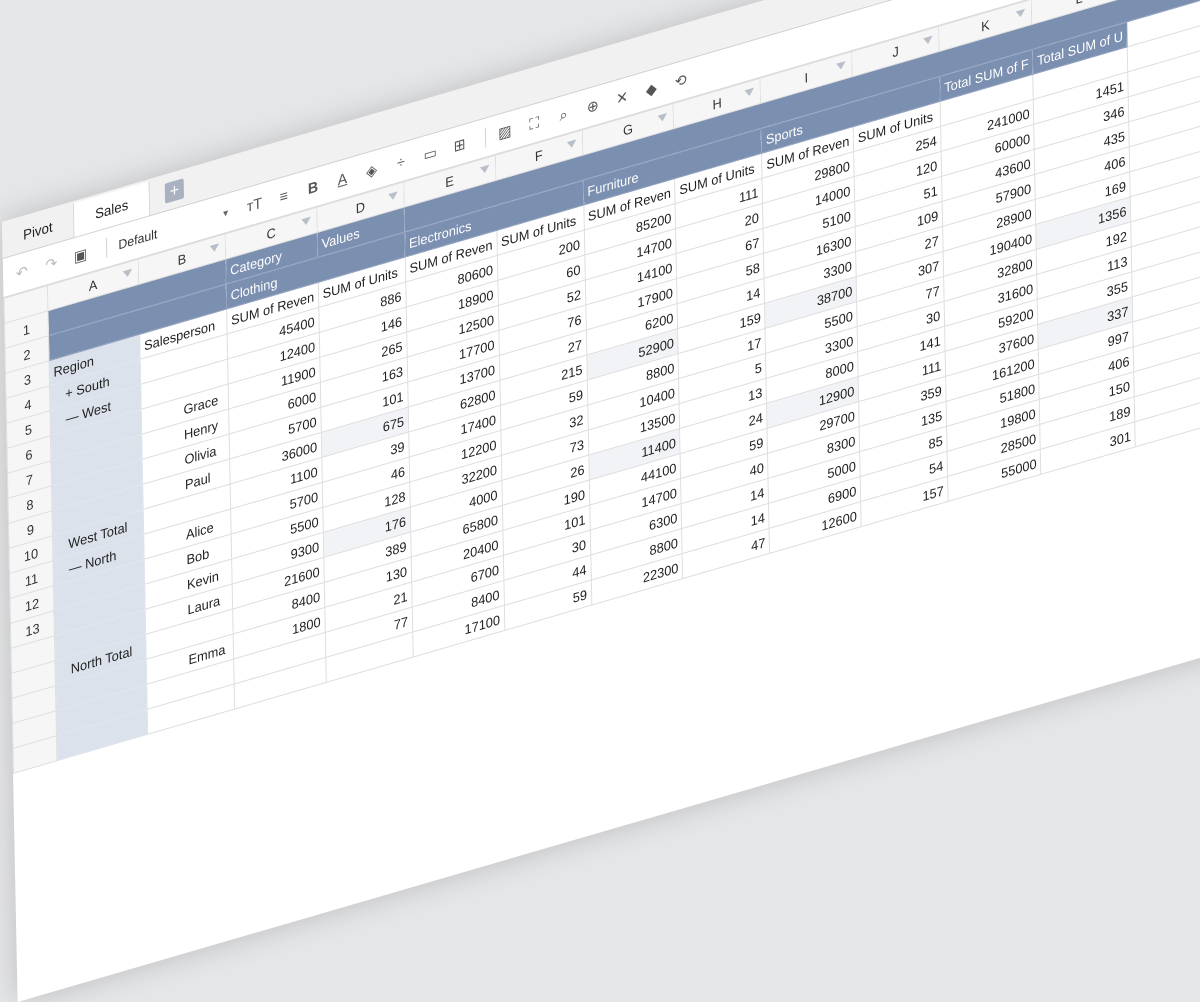 This screenshot has height=1002, width=1200. What do you see at coordinates (21, 272) in the screenshot?
I see `undo-icon: ↶` at bounding box center [21, 272].